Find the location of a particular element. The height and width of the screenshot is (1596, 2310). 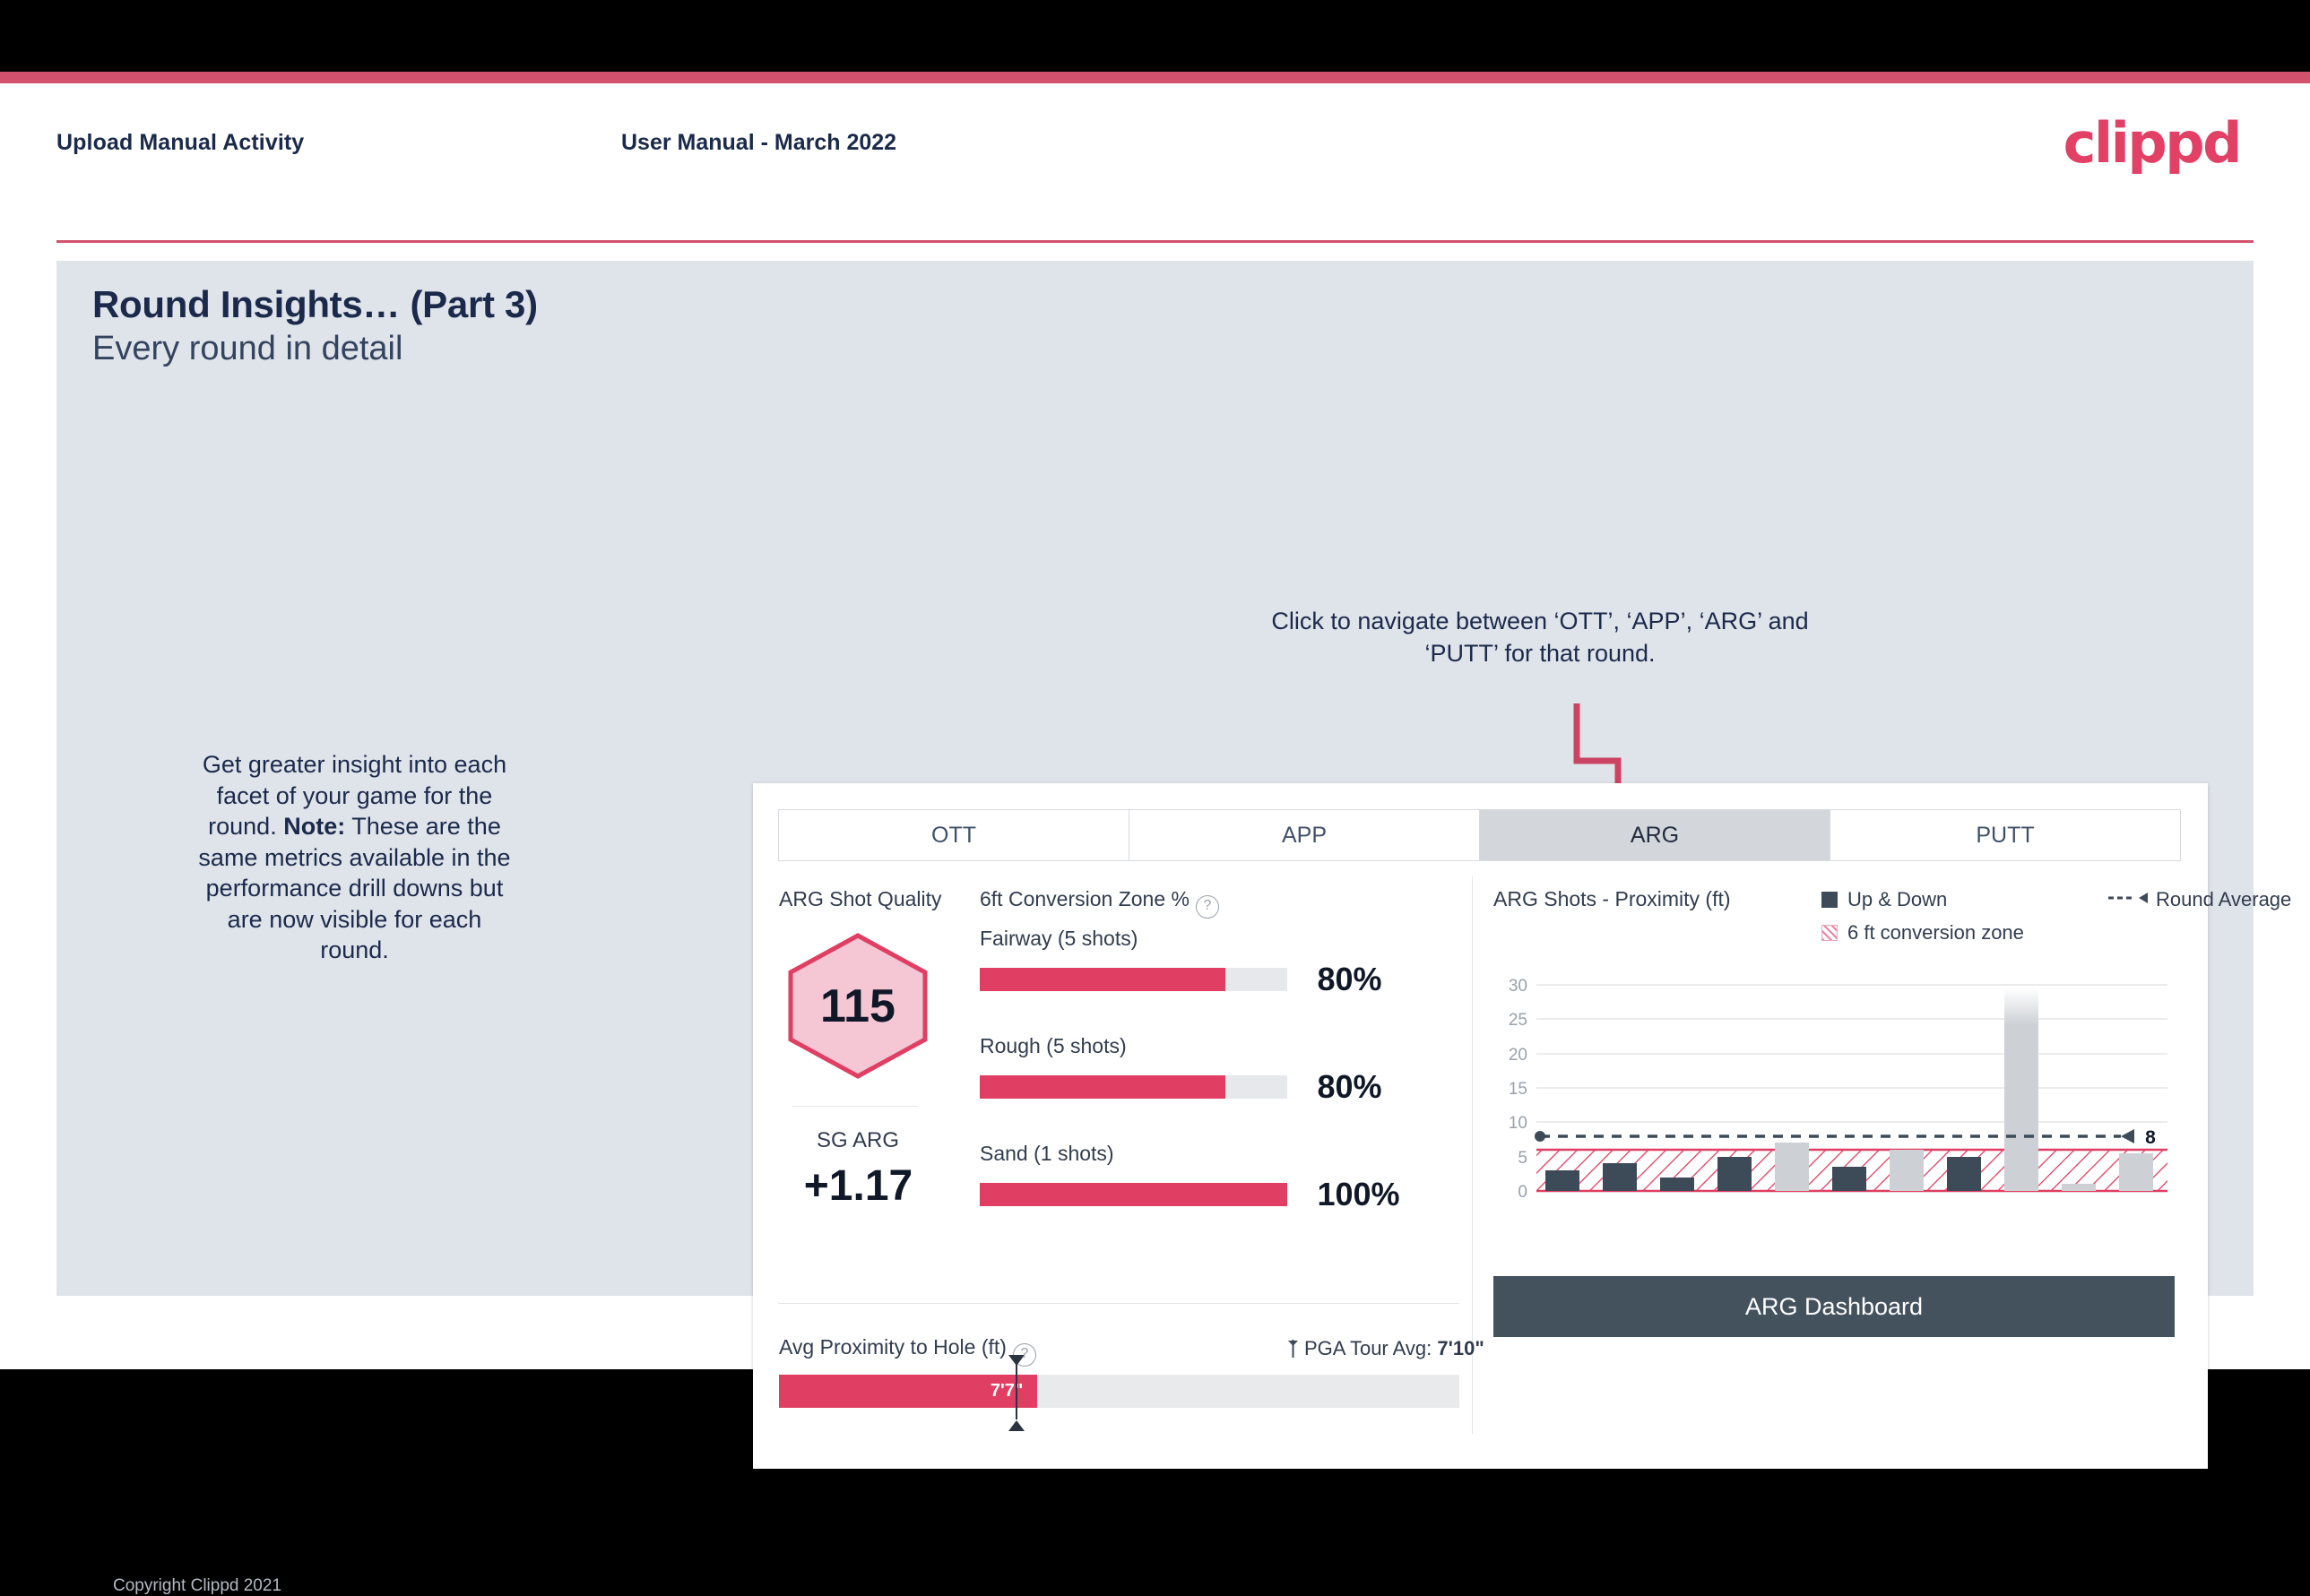

zone-bar-rough is located at coordinates (1133, 1087).